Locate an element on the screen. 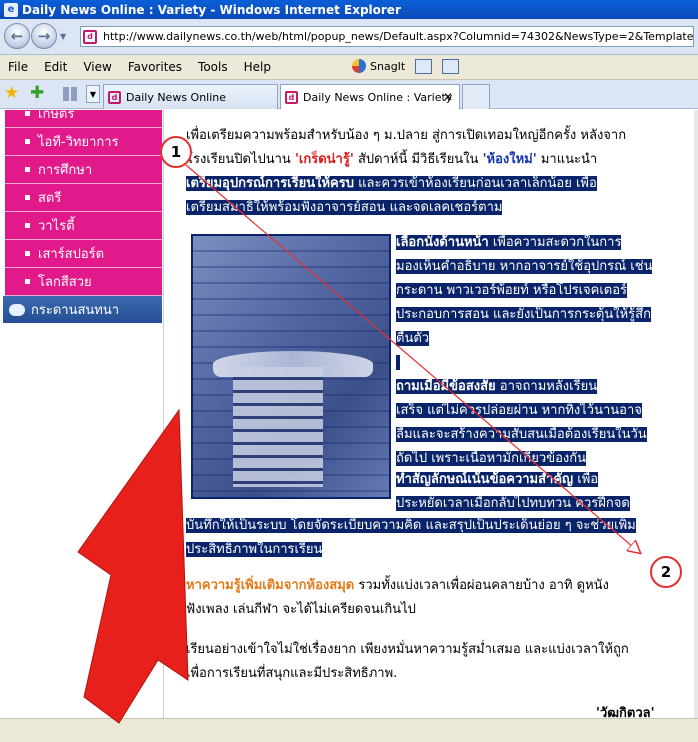  sidebar-item-colorful-world: โลกสีสวย is located at coordinates (83, 282).